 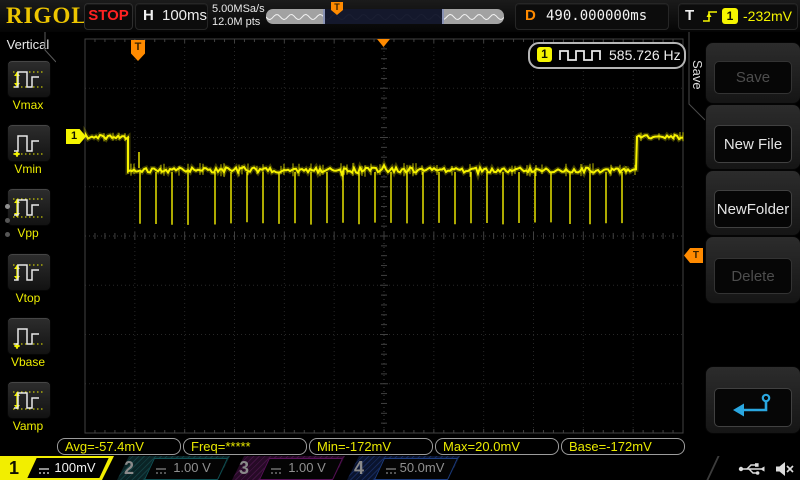 I want to click on return-arrow-icon, so click(x=753, y=407).